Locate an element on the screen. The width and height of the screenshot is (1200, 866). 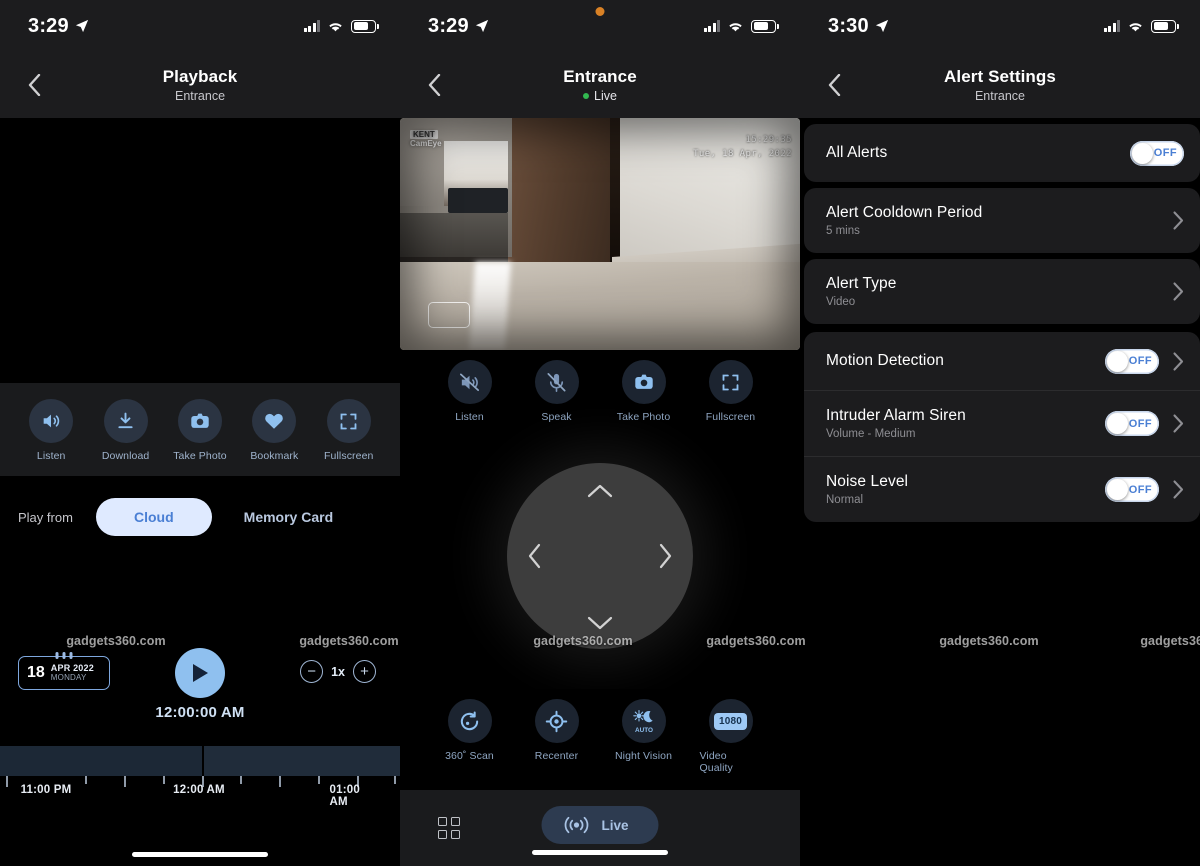
speak-button: Speak is located at coordinates (557, 391).